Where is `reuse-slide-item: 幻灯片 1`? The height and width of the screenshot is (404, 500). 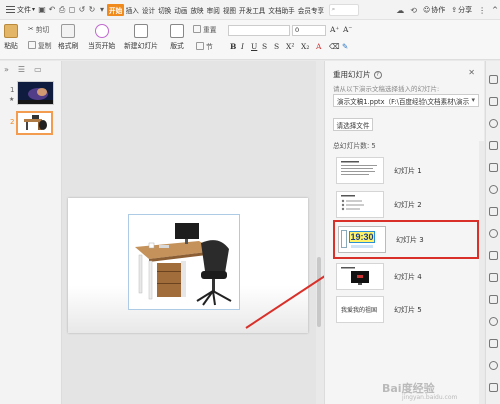
reuse-slide-item: 幻灯片 1 is located at coordinates (406, 170).